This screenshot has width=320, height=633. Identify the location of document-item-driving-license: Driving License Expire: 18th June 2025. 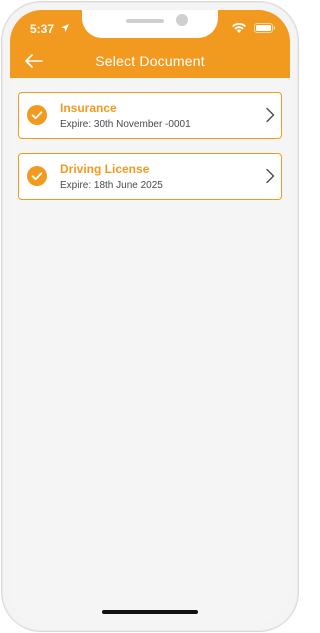
(150, 176).